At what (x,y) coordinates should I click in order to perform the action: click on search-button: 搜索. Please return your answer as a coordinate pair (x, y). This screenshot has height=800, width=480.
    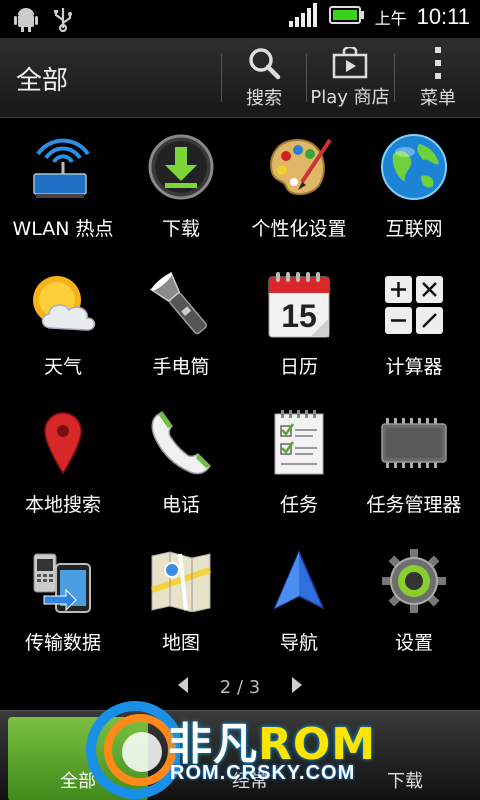
    Looking at the image, I should click on (264, 78).